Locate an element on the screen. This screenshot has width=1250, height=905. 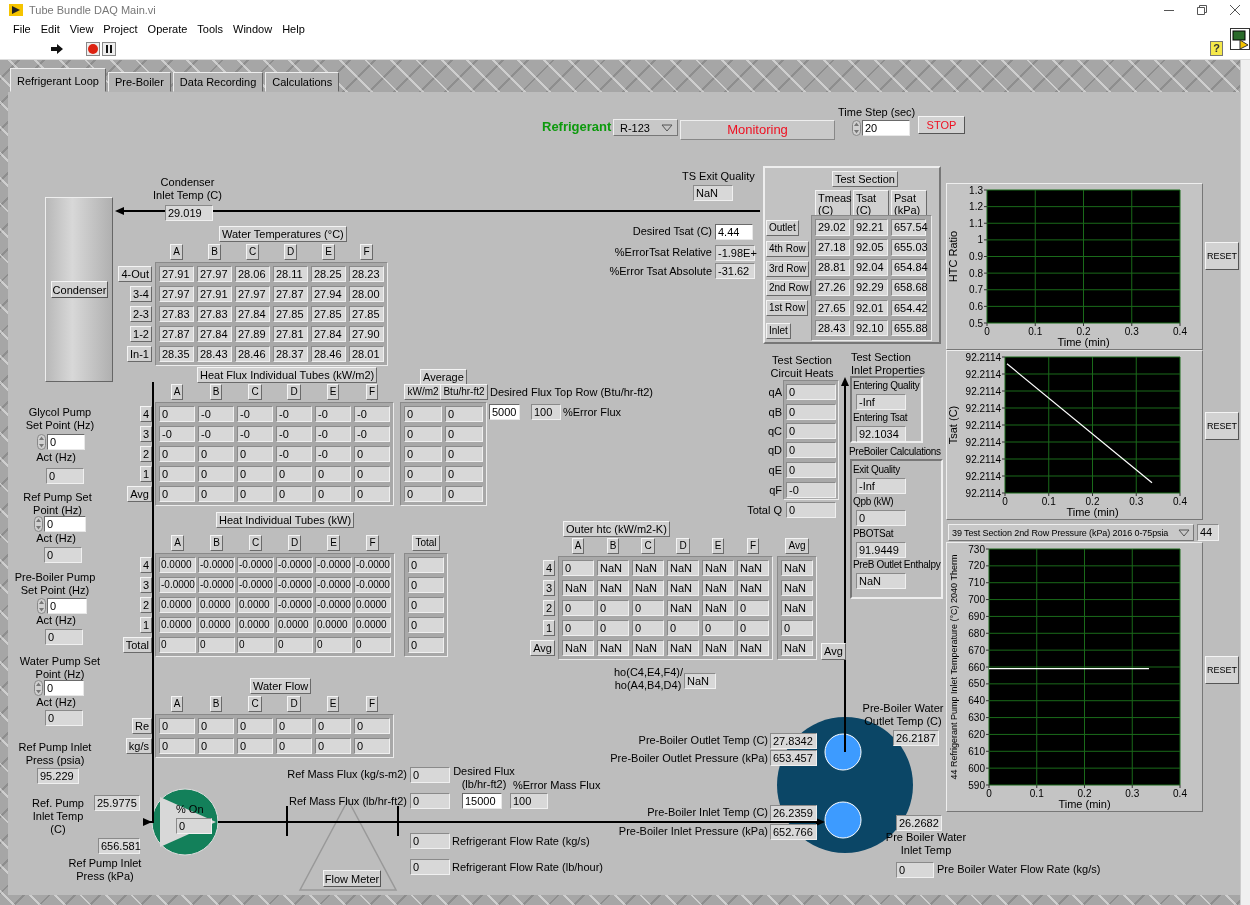
numeric-indicator: 29.019 is located at coordinates (189, 213).